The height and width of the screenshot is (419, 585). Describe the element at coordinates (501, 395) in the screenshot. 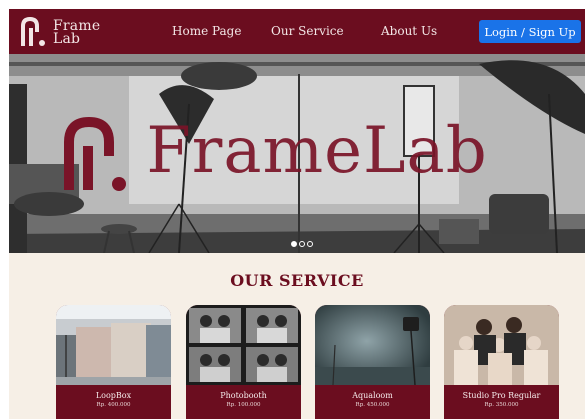

I see `service-name: Studio Pro Regular` at that location.